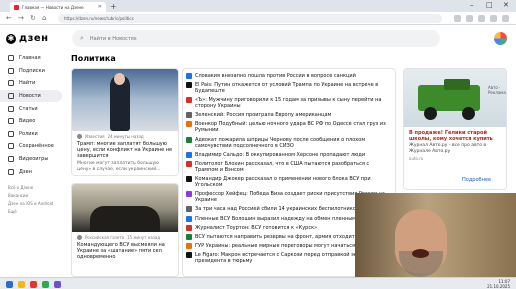 This screenshot has height=289, width=516. Describe the element at coordinates (28, 133) in the screenshot. I see `sidebar-item-label: Ролики` at that location.